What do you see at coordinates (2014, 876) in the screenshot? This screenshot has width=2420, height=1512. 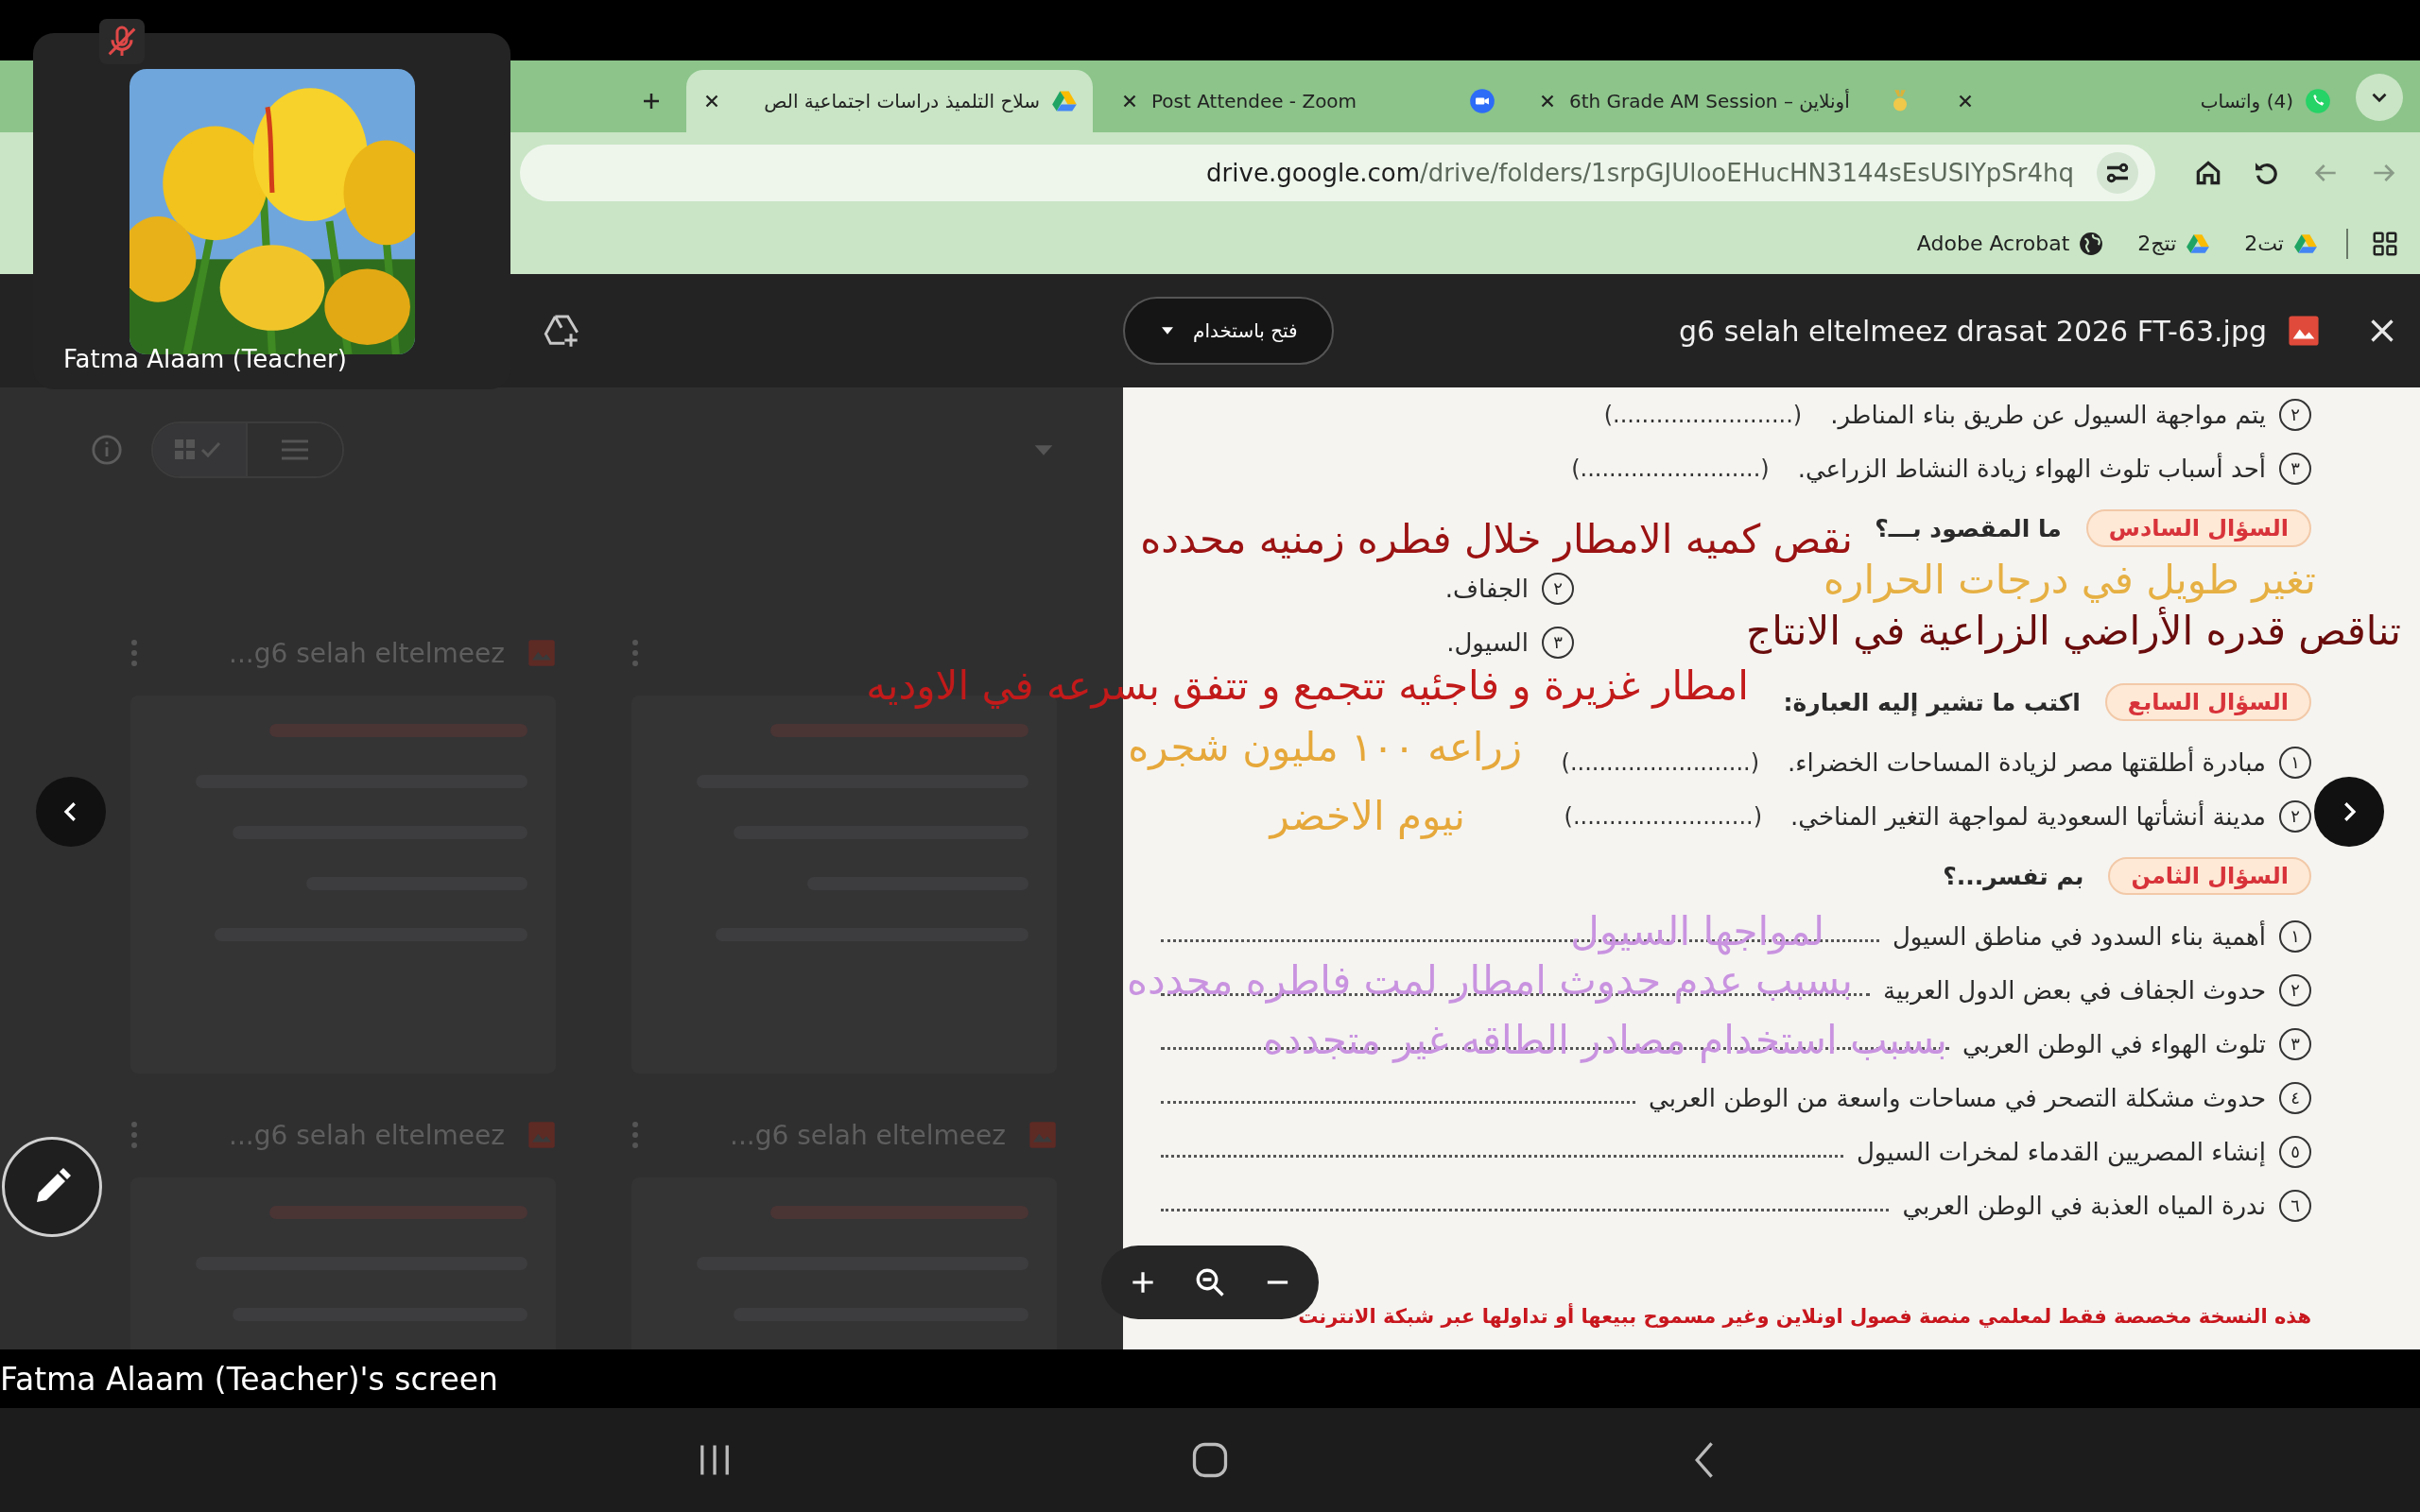 I see `question-prompt: بم تفسر...؟` at bounding box center [2014, 876].